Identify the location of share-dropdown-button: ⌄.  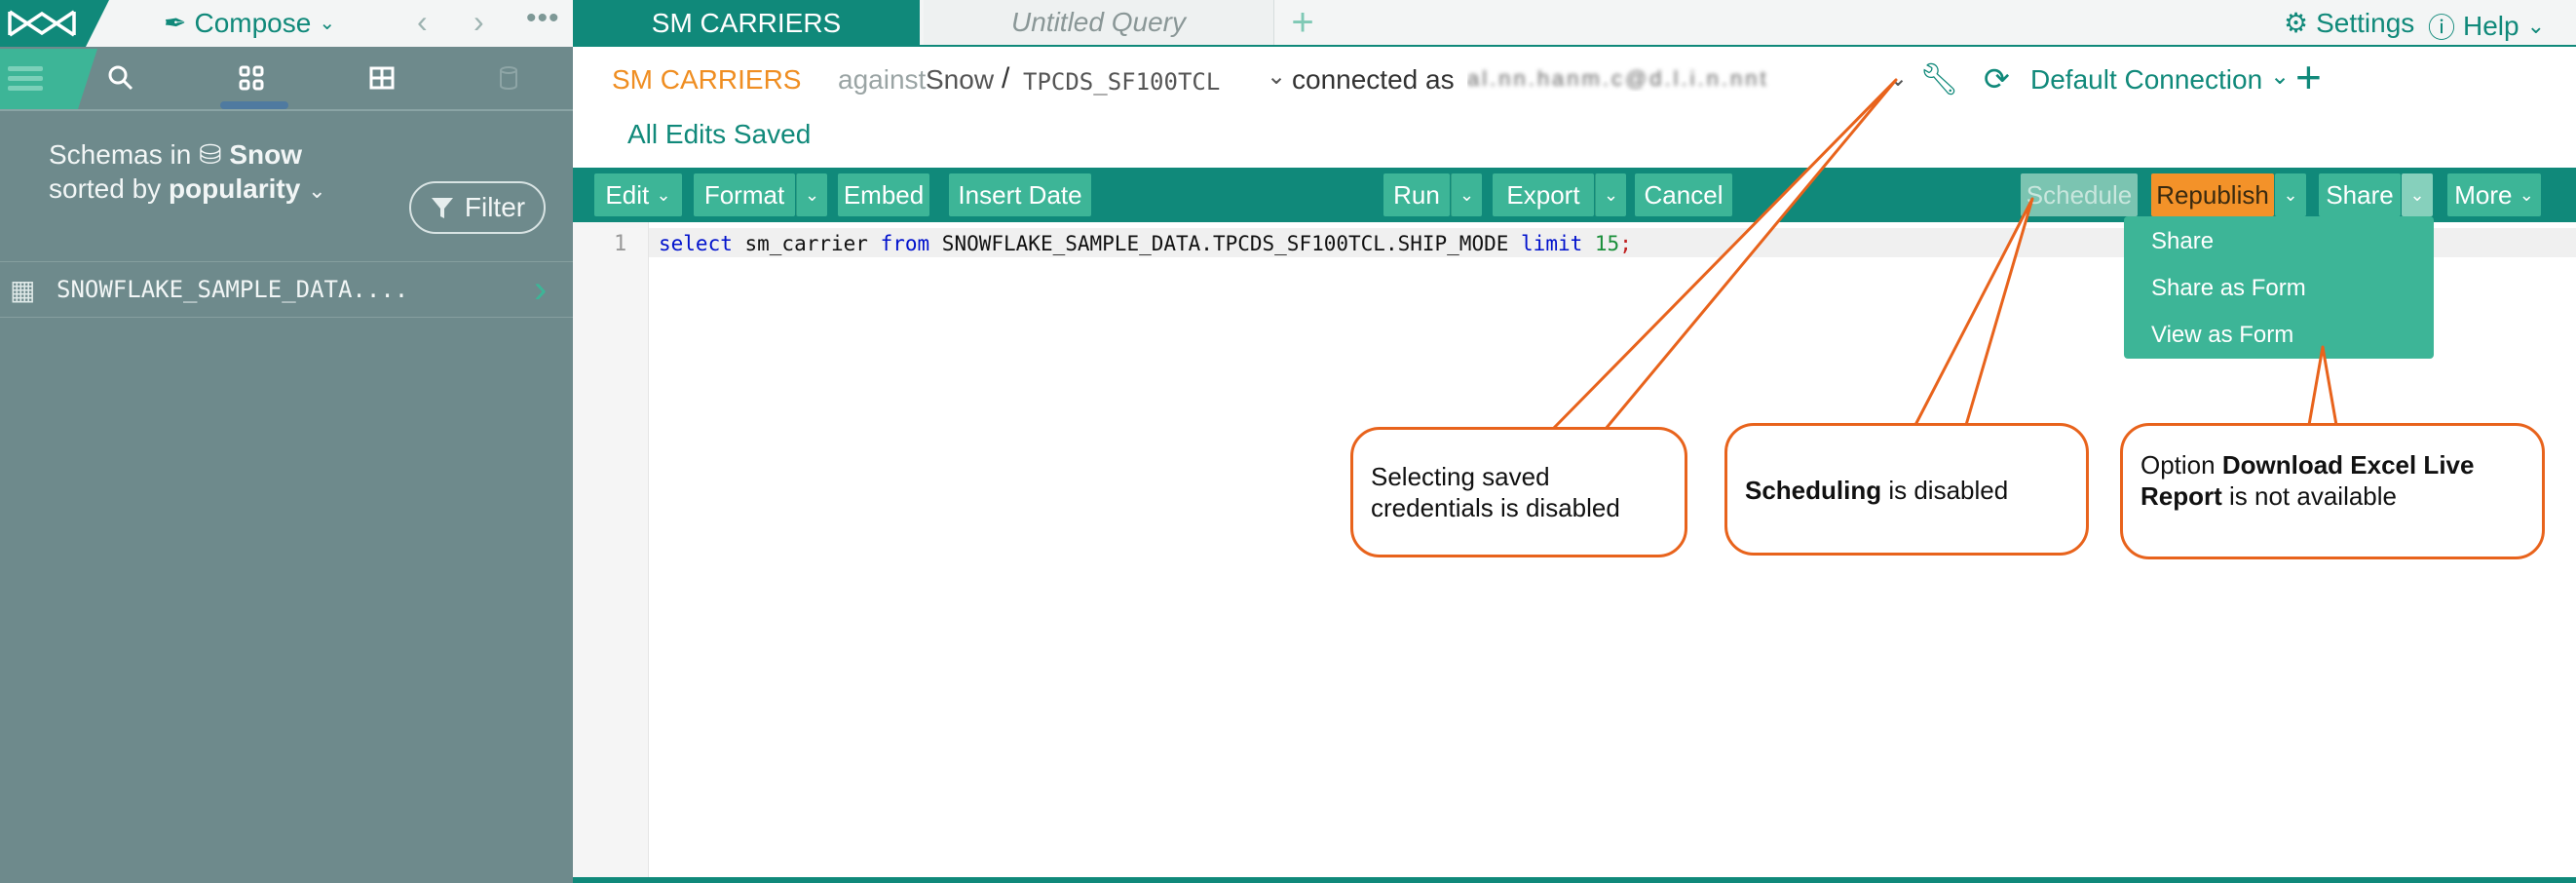
(2417, 194).